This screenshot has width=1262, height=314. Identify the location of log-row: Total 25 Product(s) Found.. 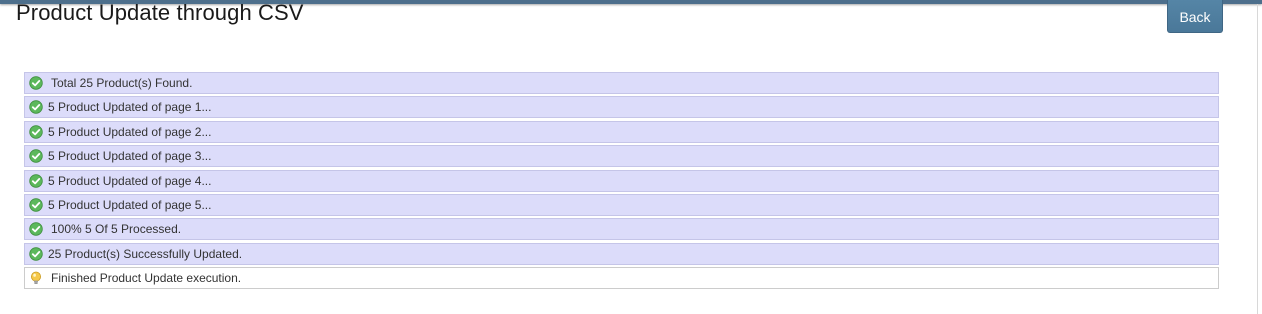
(621, 83).